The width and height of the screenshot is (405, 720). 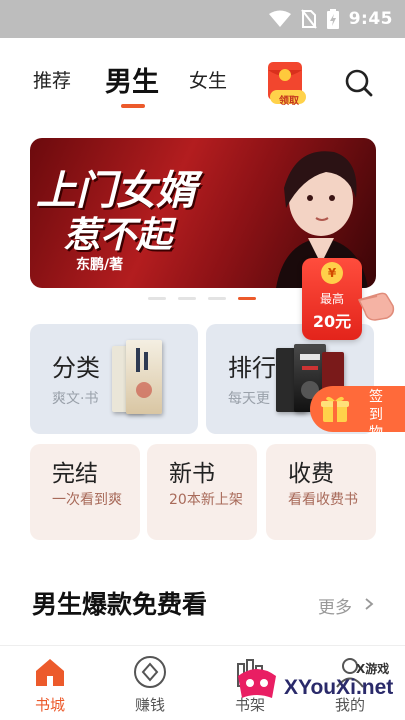 What do you see at coordinates (202, 298) in the screenshot?
I see `banner-pagination` at bounding box center [202, 298].